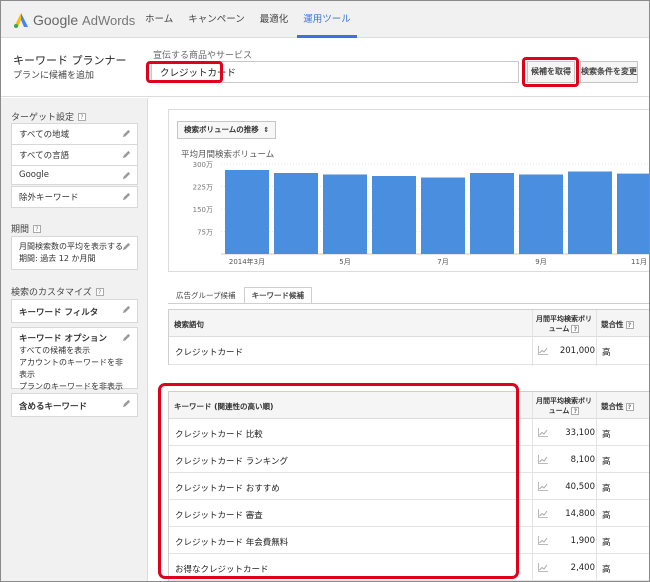 This screenshot has height=582, width=650. Describe the element at coordinates (582, 568) in the screenshot. I see `volume-cell: 2,400` at that location.